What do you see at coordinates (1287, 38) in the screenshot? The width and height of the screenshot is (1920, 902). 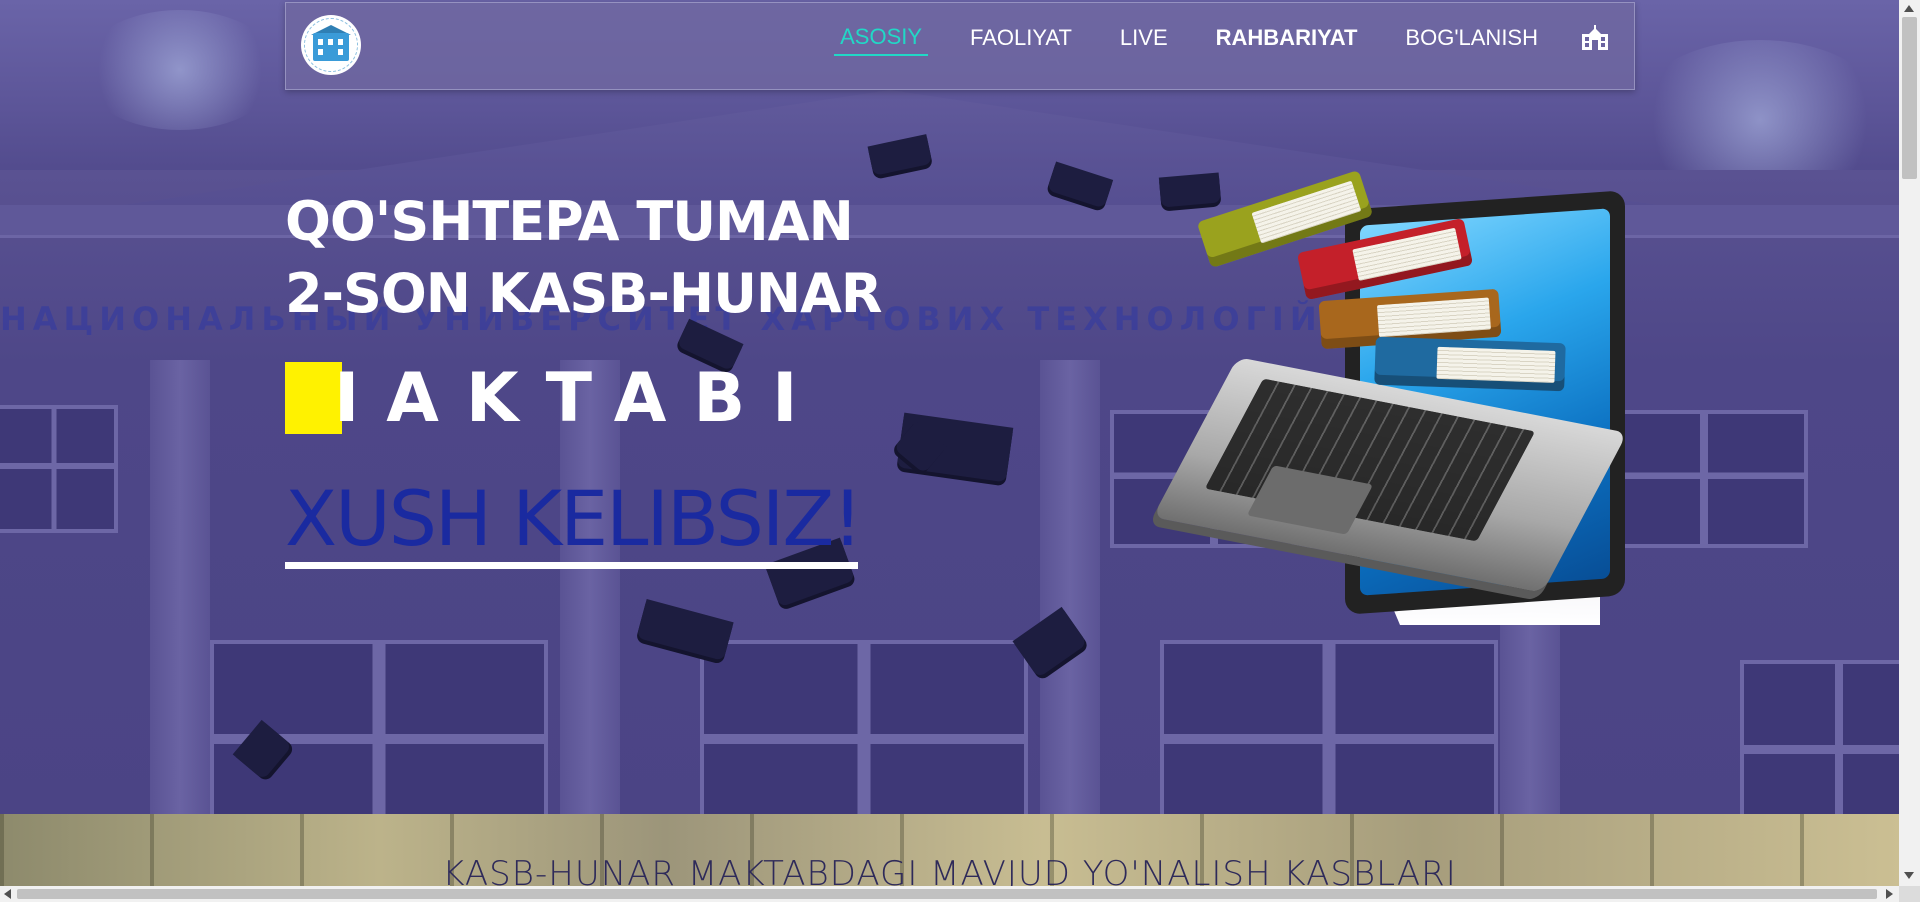 I see `nav-link-rahbariyat: RAHBARIYAT` at bounding box center [1287, 38].